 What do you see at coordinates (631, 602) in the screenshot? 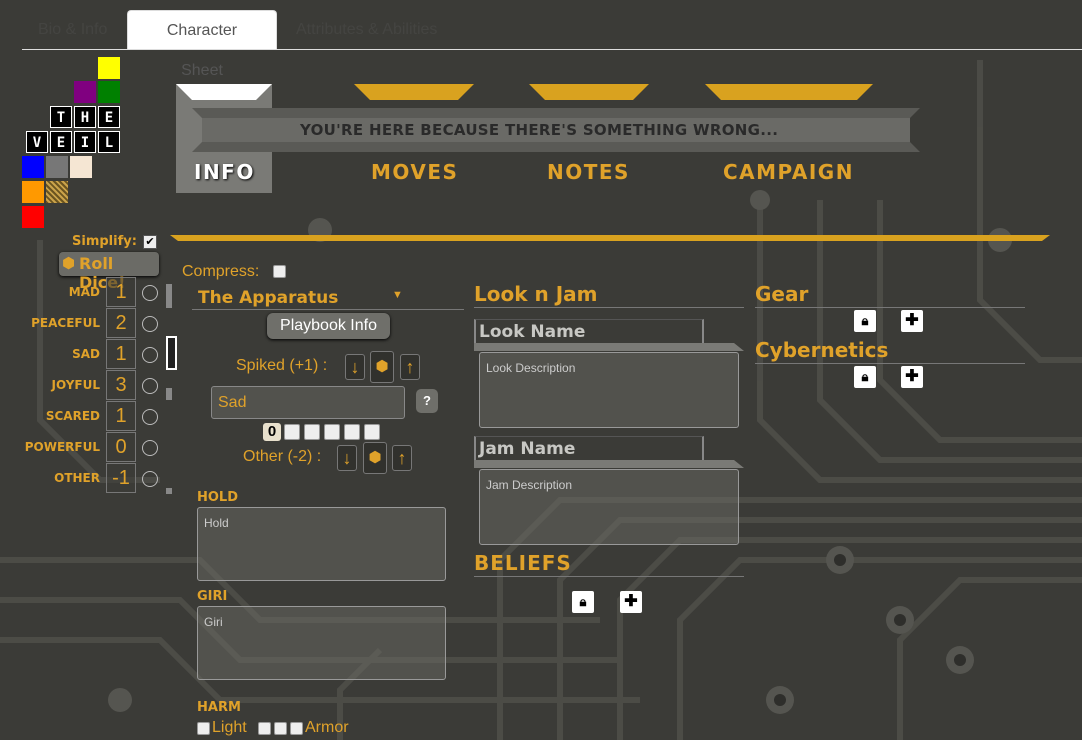
I see `beliefs-add-icon: ✚` at bounding box center [631, 602].